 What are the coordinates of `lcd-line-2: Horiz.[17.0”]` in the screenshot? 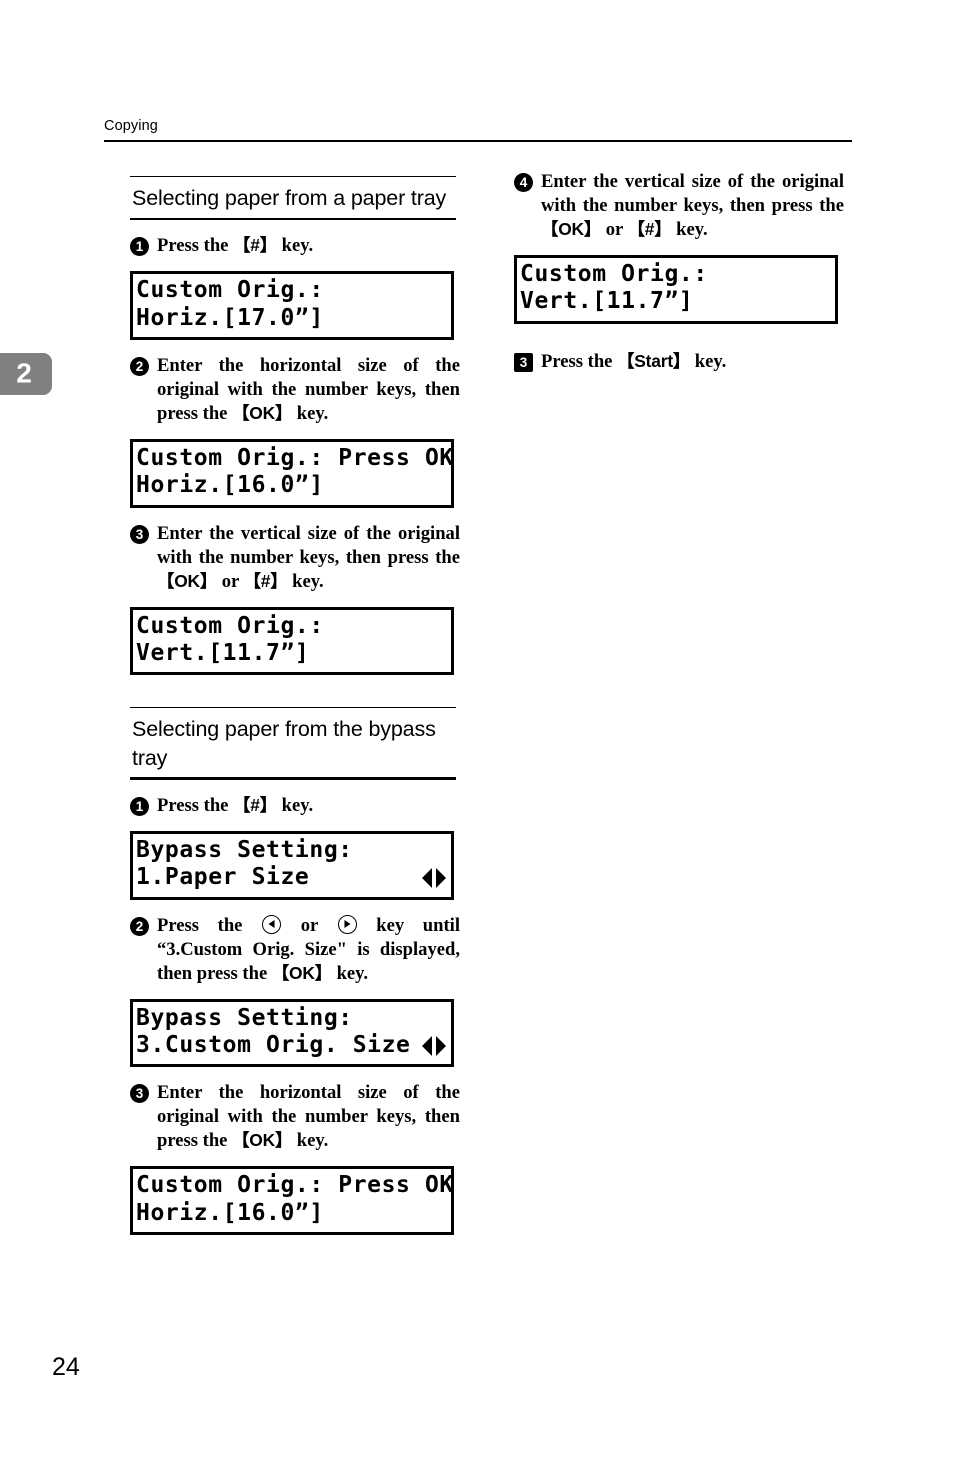 It's located at (230, 317).